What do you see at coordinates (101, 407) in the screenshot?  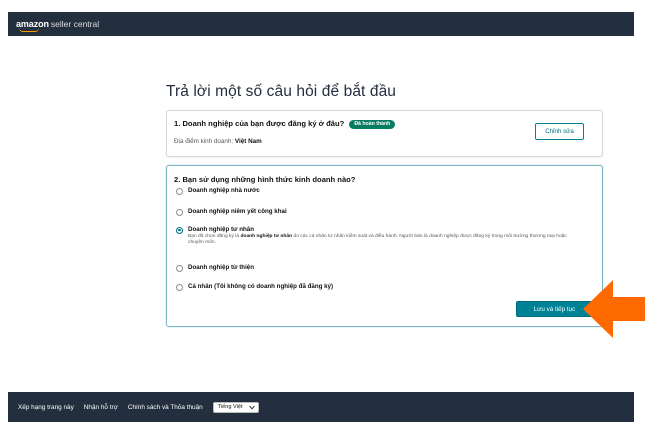 I see `footer-link-get-support: Nhận hỗ trợ` at bounding box center [101, 407].